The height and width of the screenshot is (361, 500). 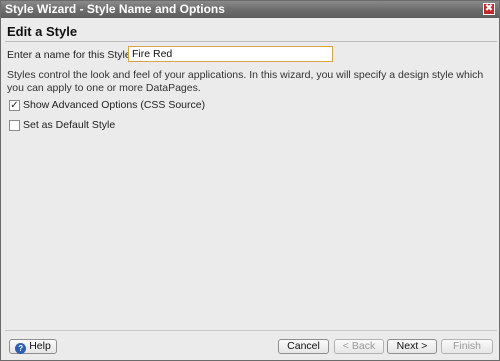 I want to click on title-bar: Style Wizard - Style Name and Options ✖, so click(x=250, y=9).